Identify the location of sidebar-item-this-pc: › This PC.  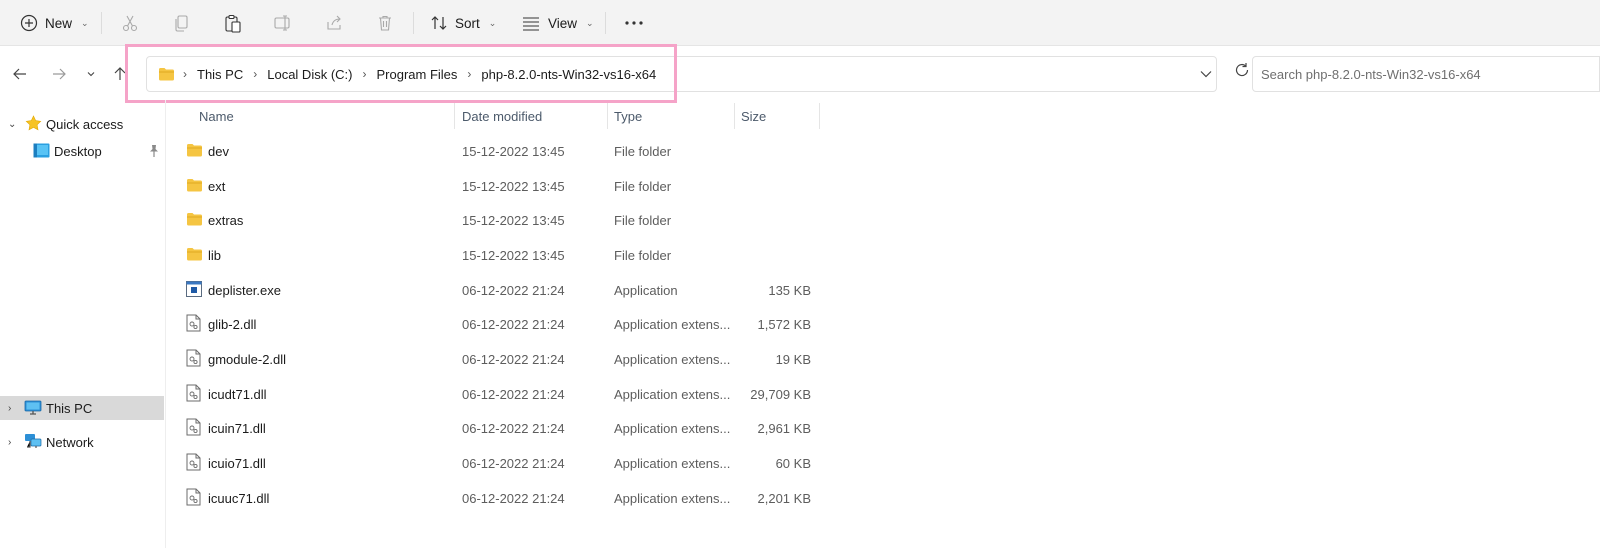
(82, 408).